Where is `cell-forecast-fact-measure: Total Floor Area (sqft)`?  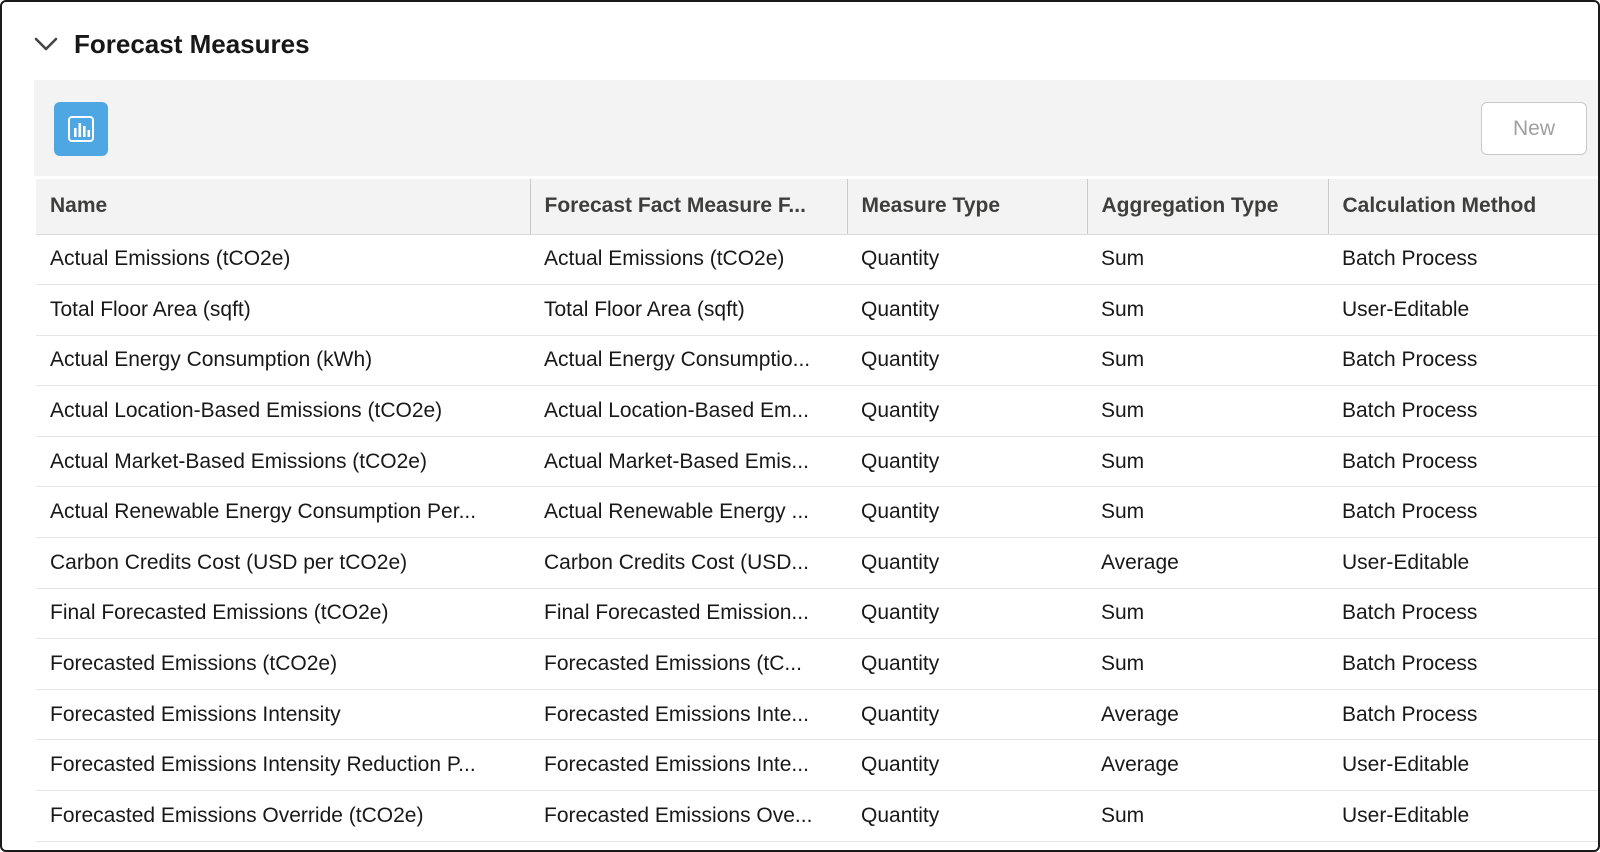 cell-forecast-fact-measure: Total Floor Area (sqft) is located at coordinates (688, 310).